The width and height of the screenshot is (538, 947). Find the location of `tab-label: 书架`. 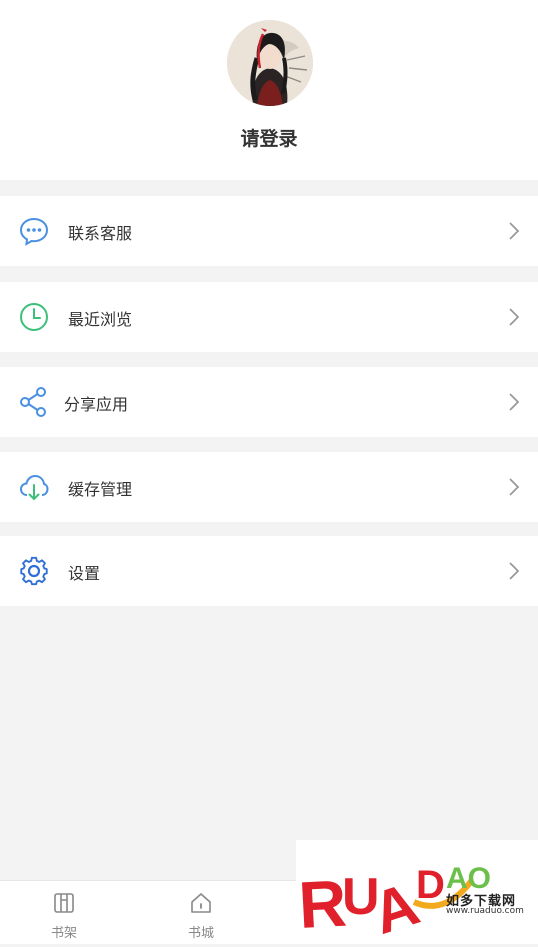

tab-label: 书架 is located at coordinates (63, 933).